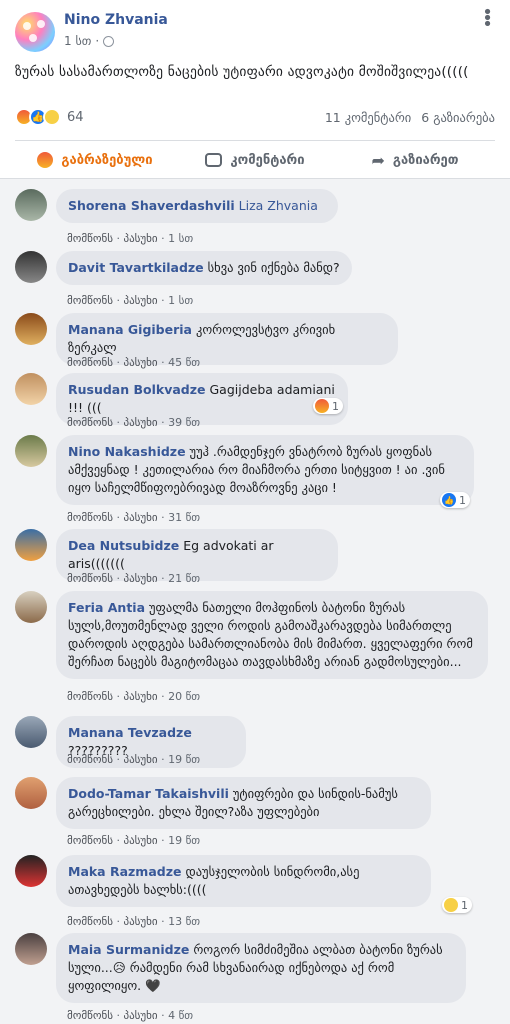 This screenshot has height=1024, width=510. What do you see at coordinates (116, 20) in the screenshot?
I see `post-author-name: Nino Zhvania` at bounding box center [116, 20].